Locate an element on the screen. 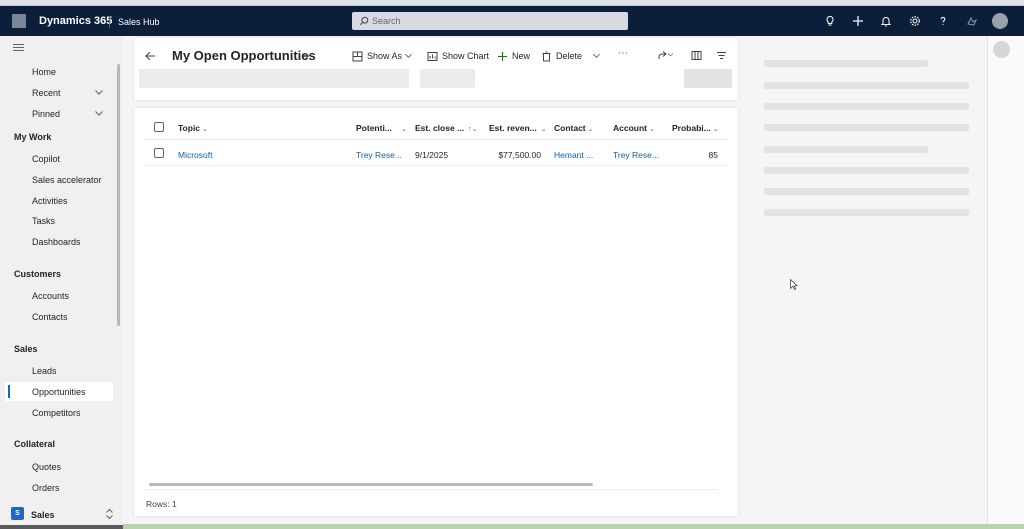 This screenshot has height=529, width=1024. sidebar-item-tasks: Tasks is located at coordinates (43, 221).